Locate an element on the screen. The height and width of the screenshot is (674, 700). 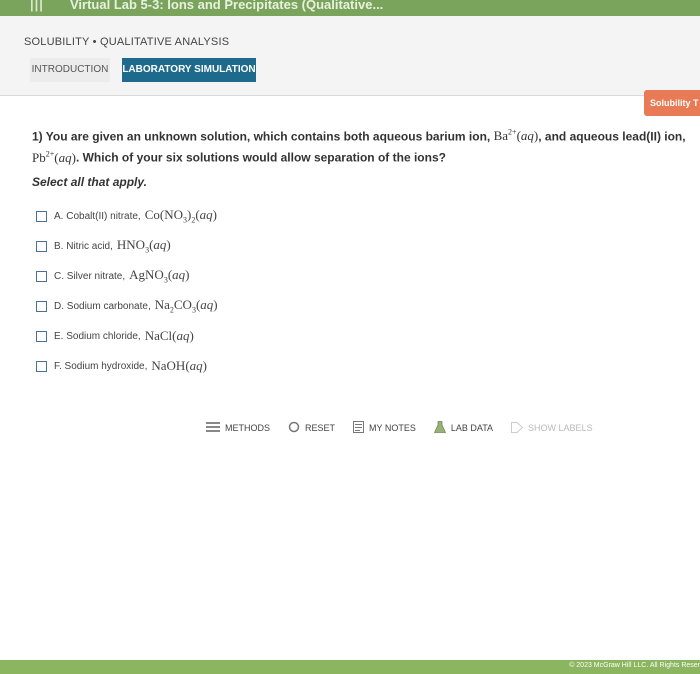
menu-grip-icon: ||| is located at coordinates (37, 6).